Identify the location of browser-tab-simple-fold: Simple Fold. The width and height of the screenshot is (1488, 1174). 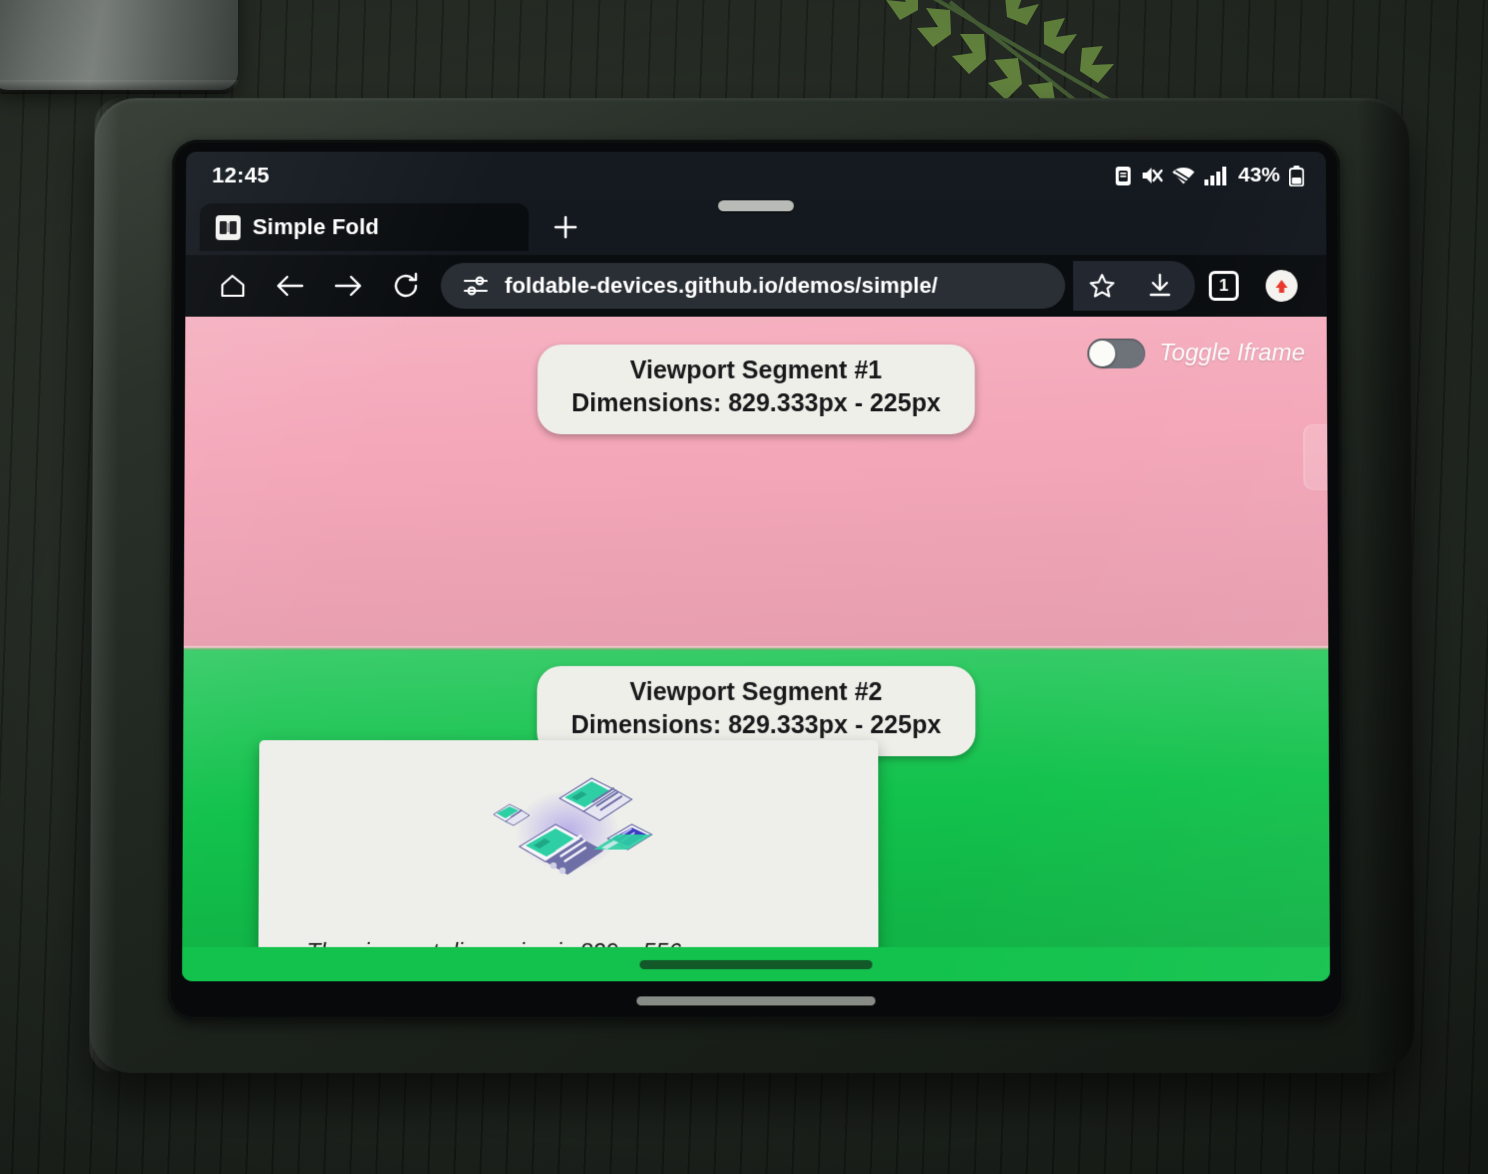
(364, 227).